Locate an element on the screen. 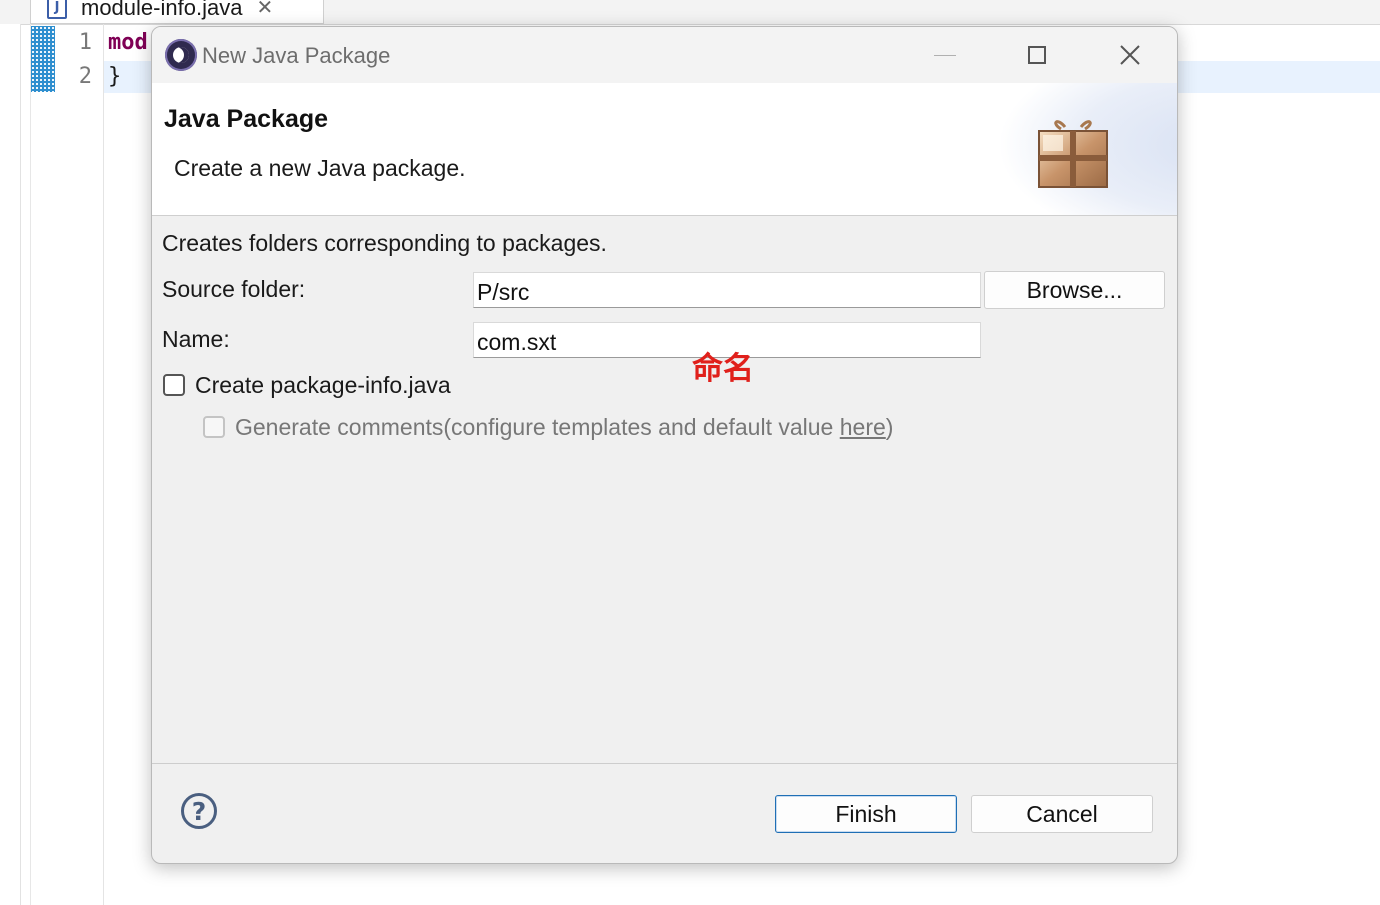  finish-button: Finish is located at coordinates (866, 814).